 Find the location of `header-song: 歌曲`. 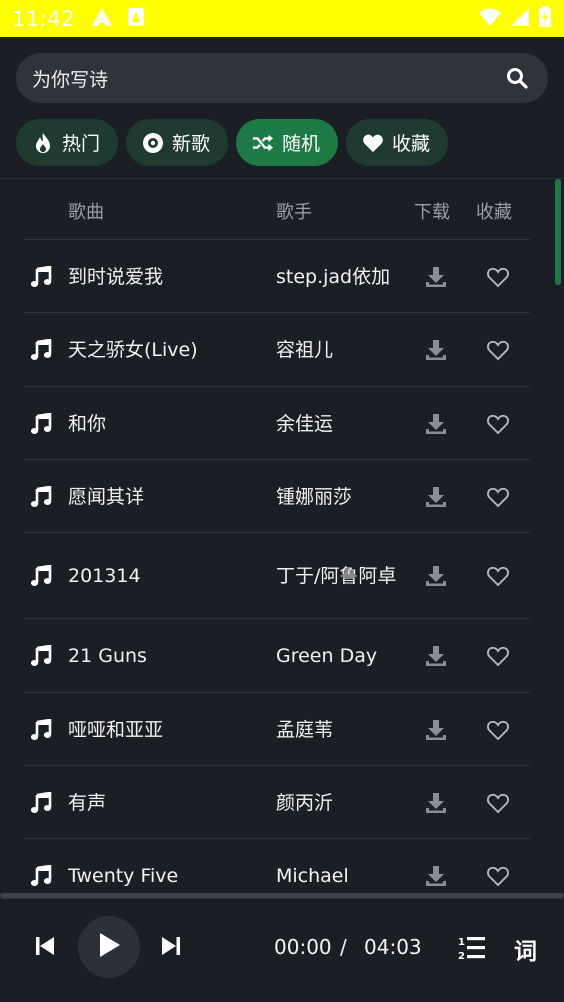

header-song: 歌曲 is located at coordinates (86, 212).